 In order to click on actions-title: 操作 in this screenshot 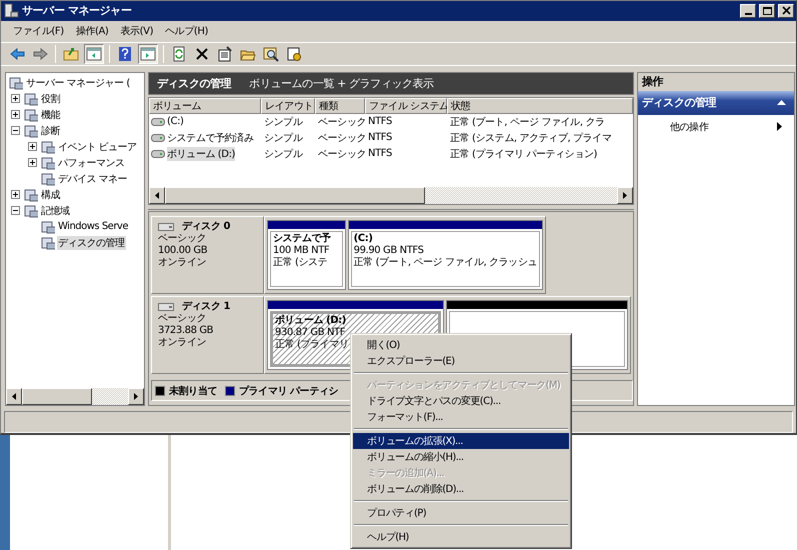, I will do `click(716, 81)`.